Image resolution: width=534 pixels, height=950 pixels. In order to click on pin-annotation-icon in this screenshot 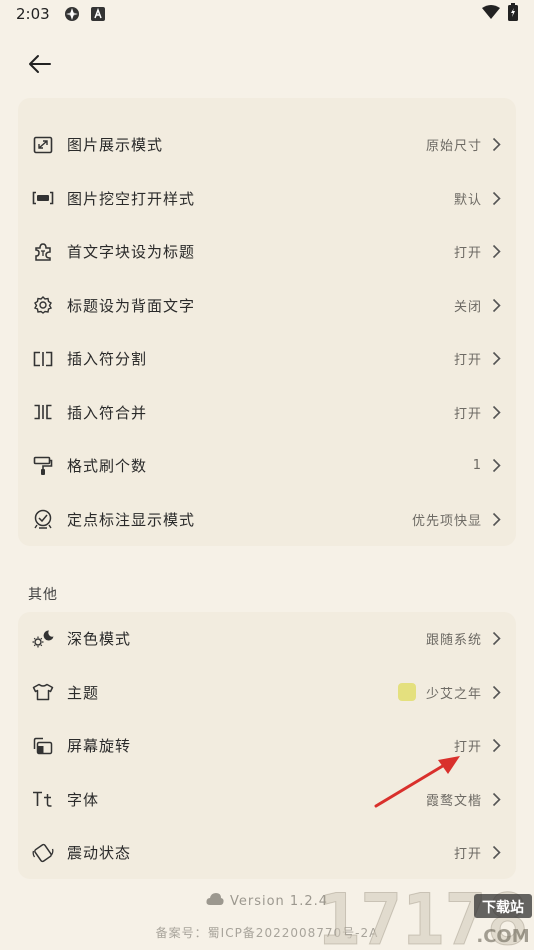, I will do `click(43, 519)`.